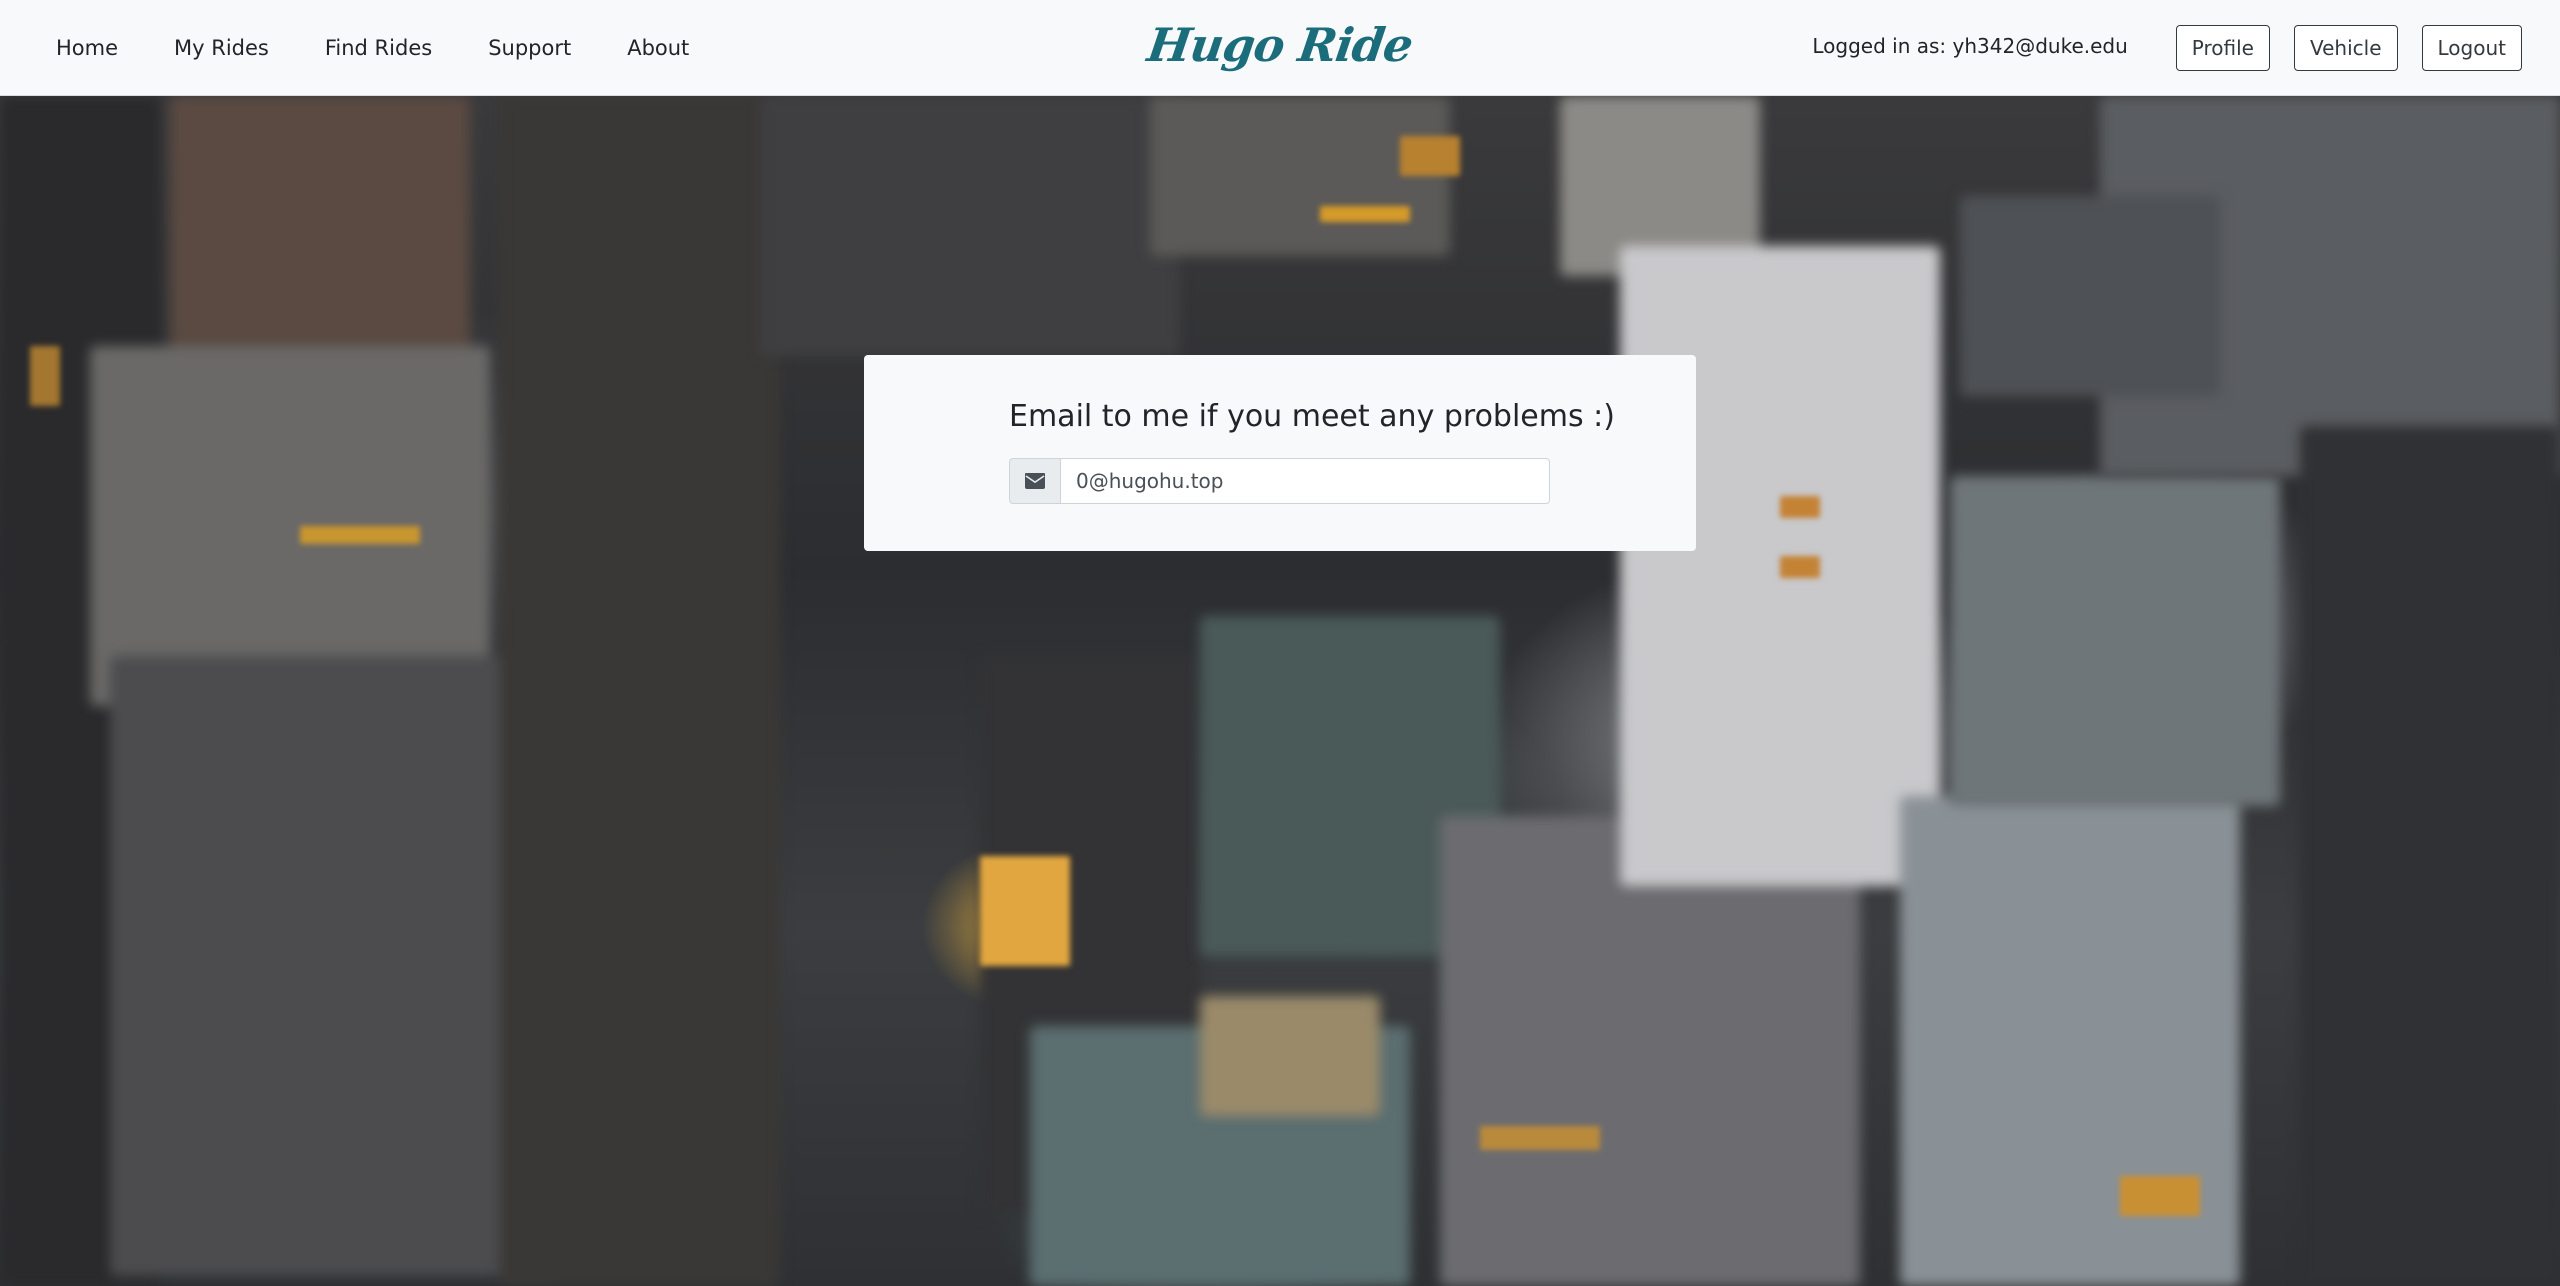 Image resolution: width=2560 pixels, height=1286 pixels. Describe the element at coordinates (2471, 48) in the screenshot. I see `logout-button: Logout` at that location.